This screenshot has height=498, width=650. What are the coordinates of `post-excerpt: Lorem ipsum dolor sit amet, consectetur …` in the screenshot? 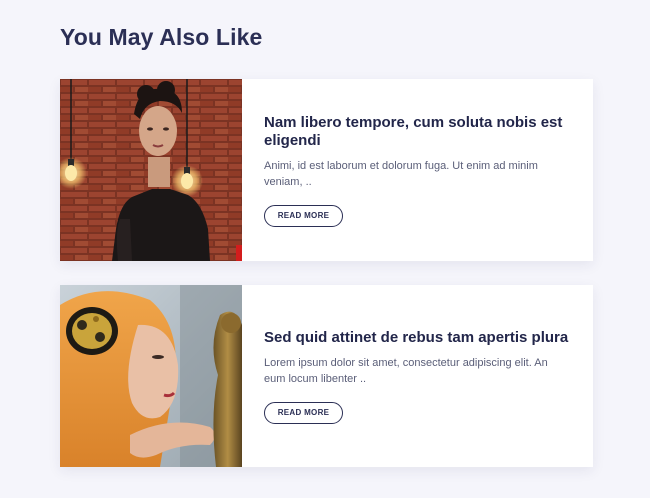 It's located at (406, 370).